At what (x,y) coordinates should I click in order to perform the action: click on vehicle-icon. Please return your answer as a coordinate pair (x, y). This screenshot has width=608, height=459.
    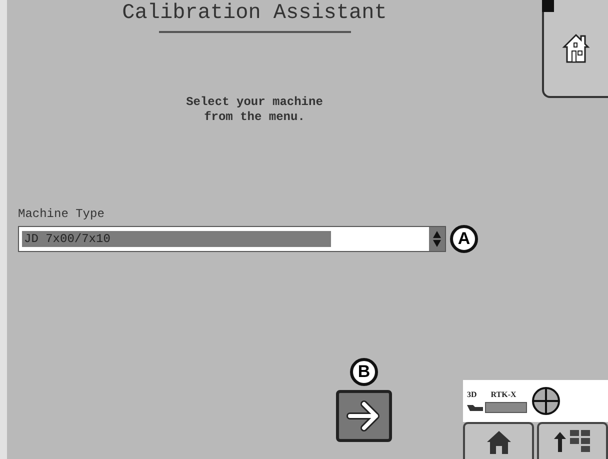
    Looking at the image, I should click on (475, 407).